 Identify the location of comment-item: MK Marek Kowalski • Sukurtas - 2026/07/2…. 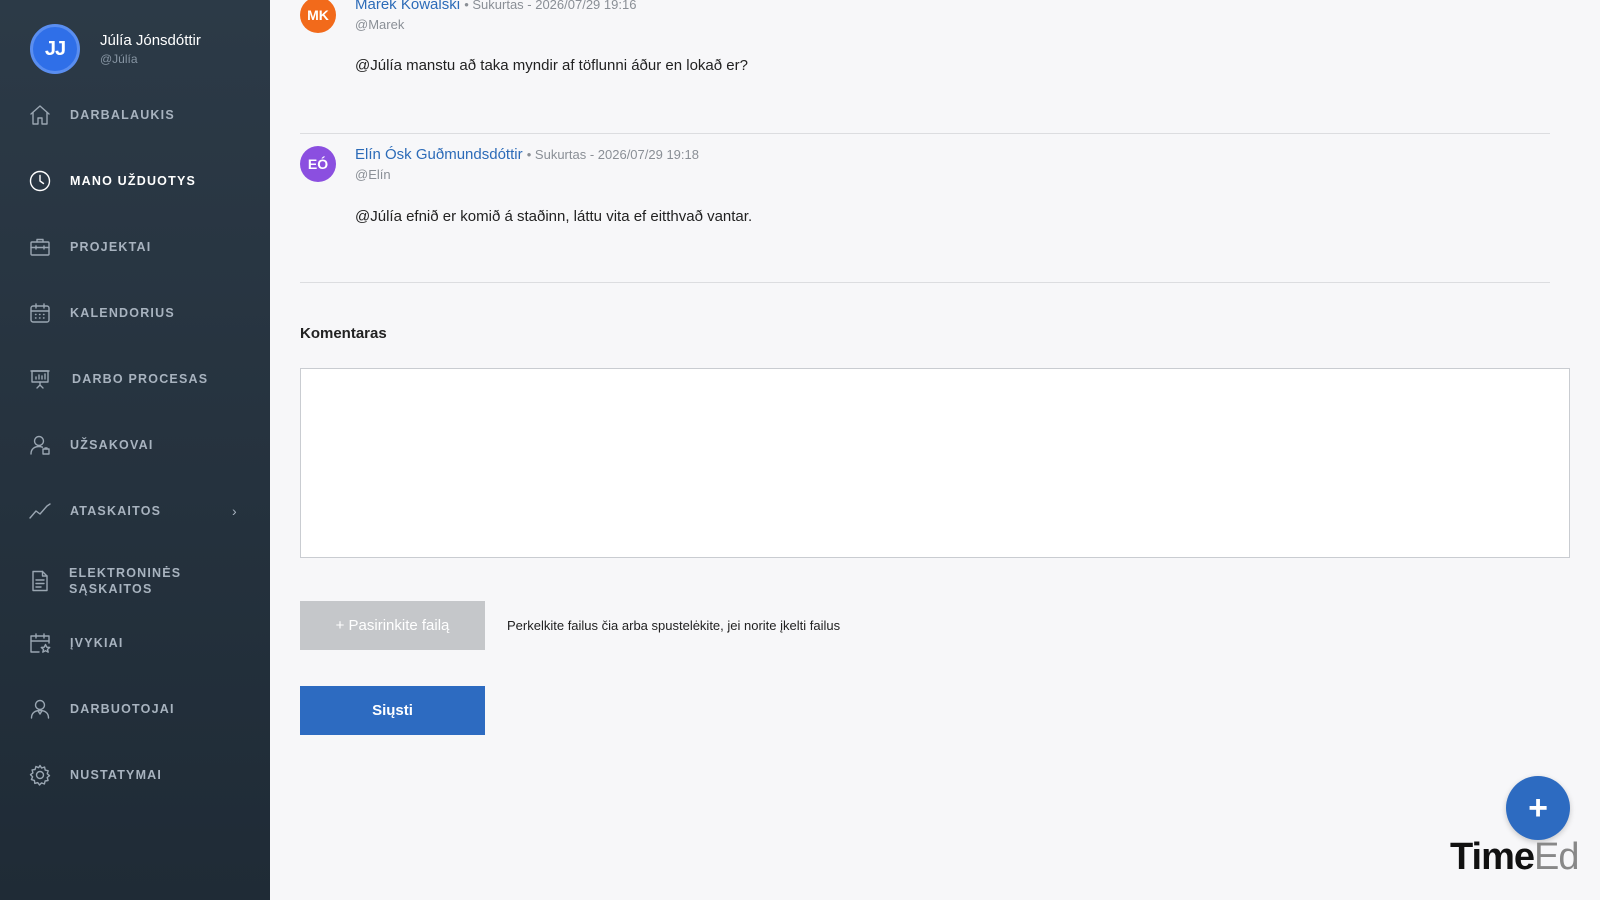
(925, 58).